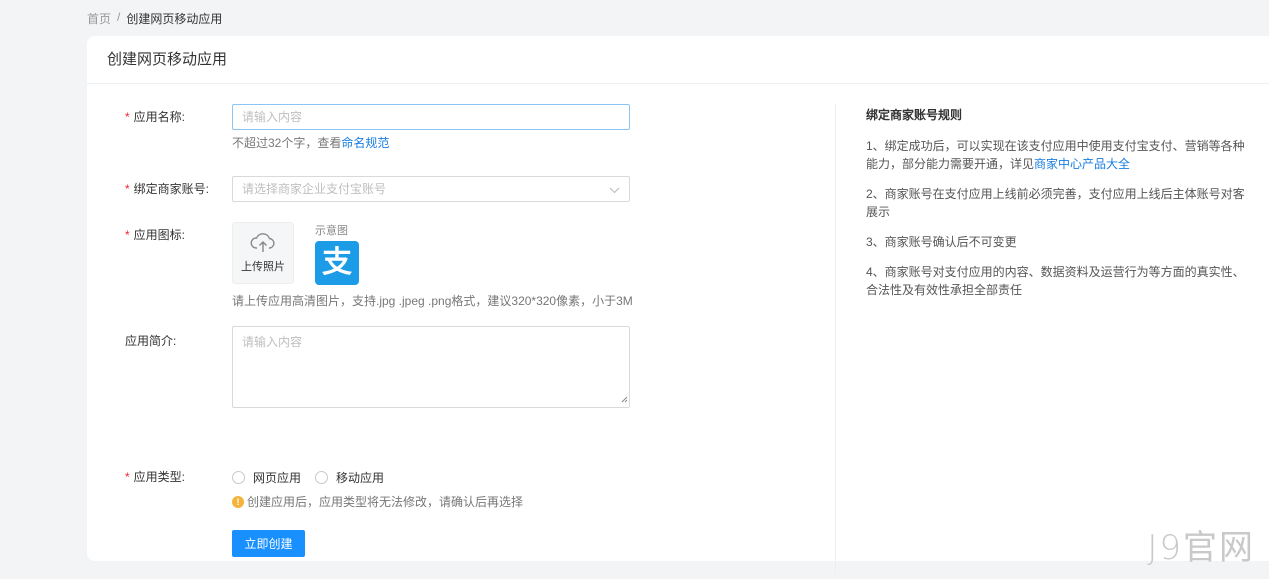  Describe the element at coordinates (431, 367) in the screenshot. I see `intro-textarea: 请输入内容` at that location.